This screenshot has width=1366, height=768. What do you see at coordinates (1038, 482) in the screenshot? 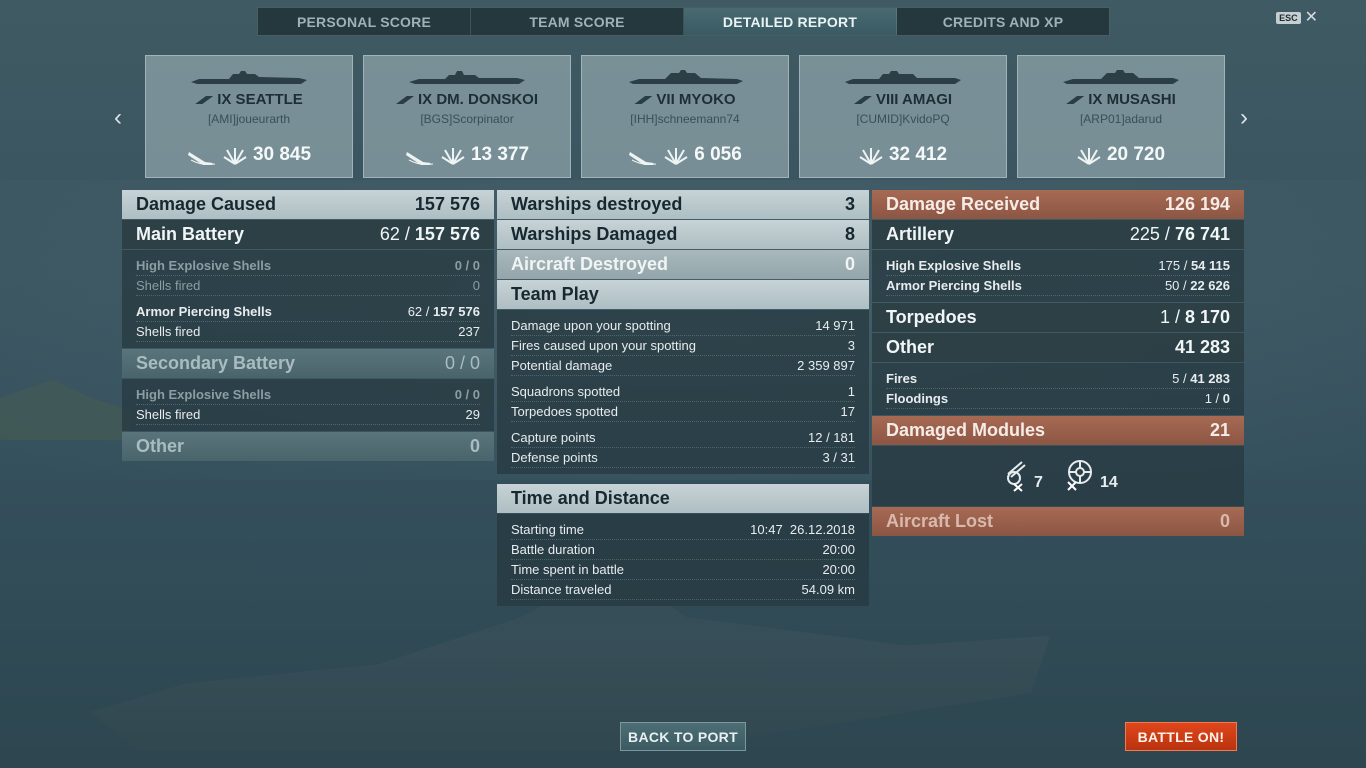
I see `module-guns-count: 7` at bounding box center [1038, 482].